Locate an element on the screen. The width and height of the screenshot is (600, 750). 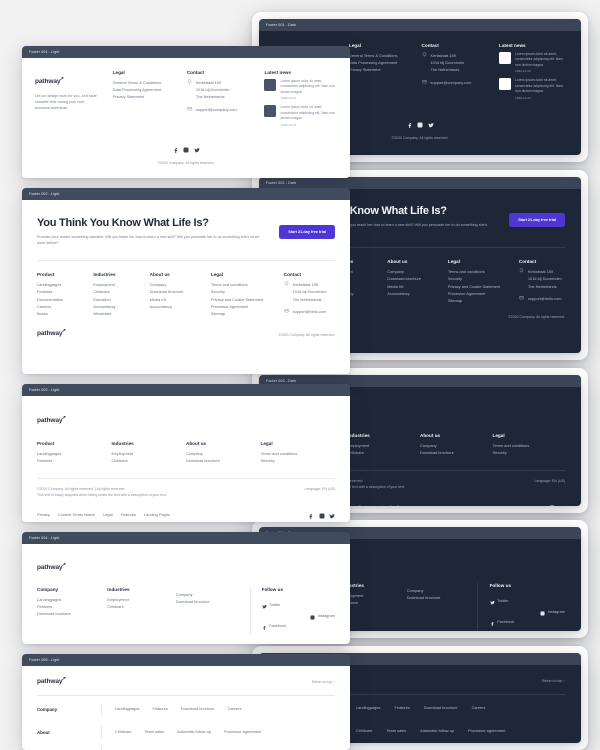
link-item: Education is located at coordinates (116, 299).